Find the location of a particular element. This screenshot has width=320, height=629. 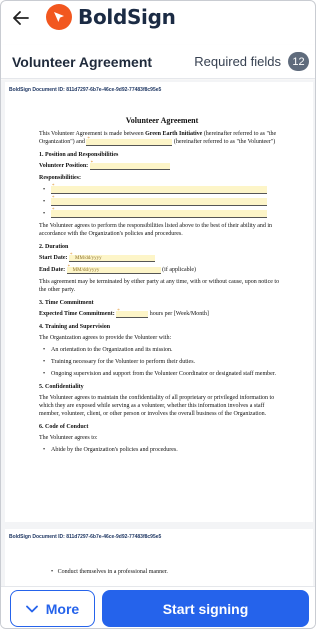

action-bar: More Start signing is located at coordinates (158, 607).